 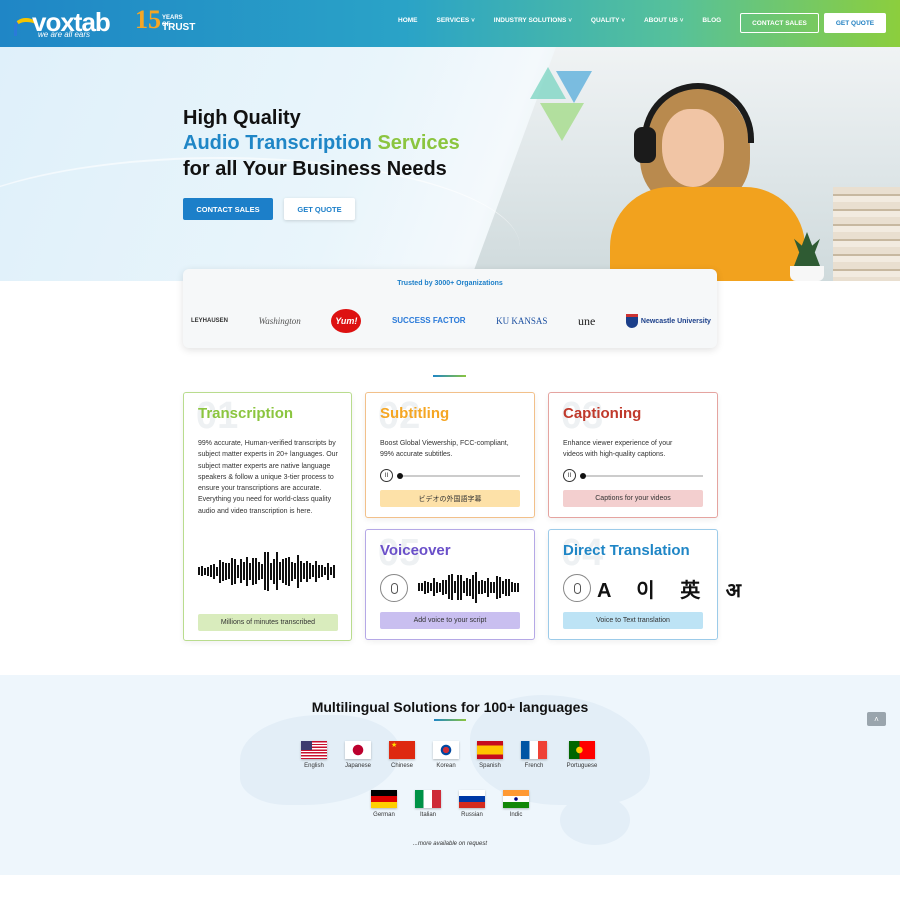 What do you see at coordinates (315, 169) in the screenshot?
I see `hero-heading-line3: for all Your Business Needs` at bounding box center [315, 169].